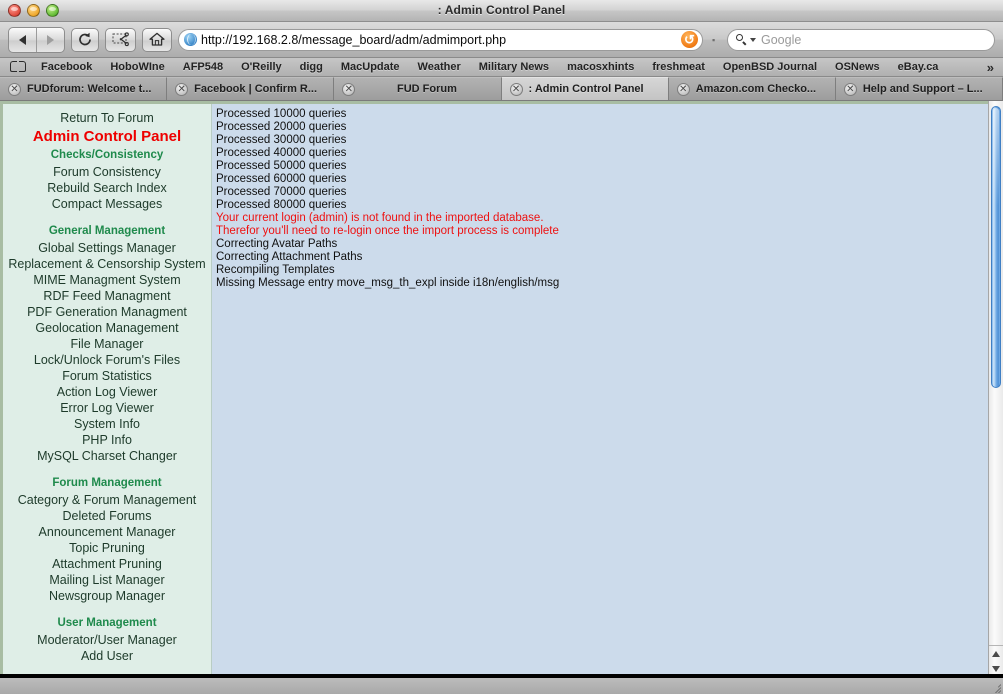 The image size is (1003, 694). Describe the element at coordinates (741, 39) in the screenshot. I see `search-icon` at that location.